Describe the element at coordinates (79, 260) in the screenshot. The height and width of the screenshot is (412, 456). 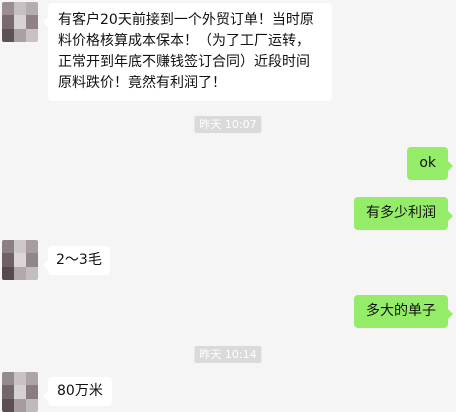
I see `message-text: 2～3毛` at that location.